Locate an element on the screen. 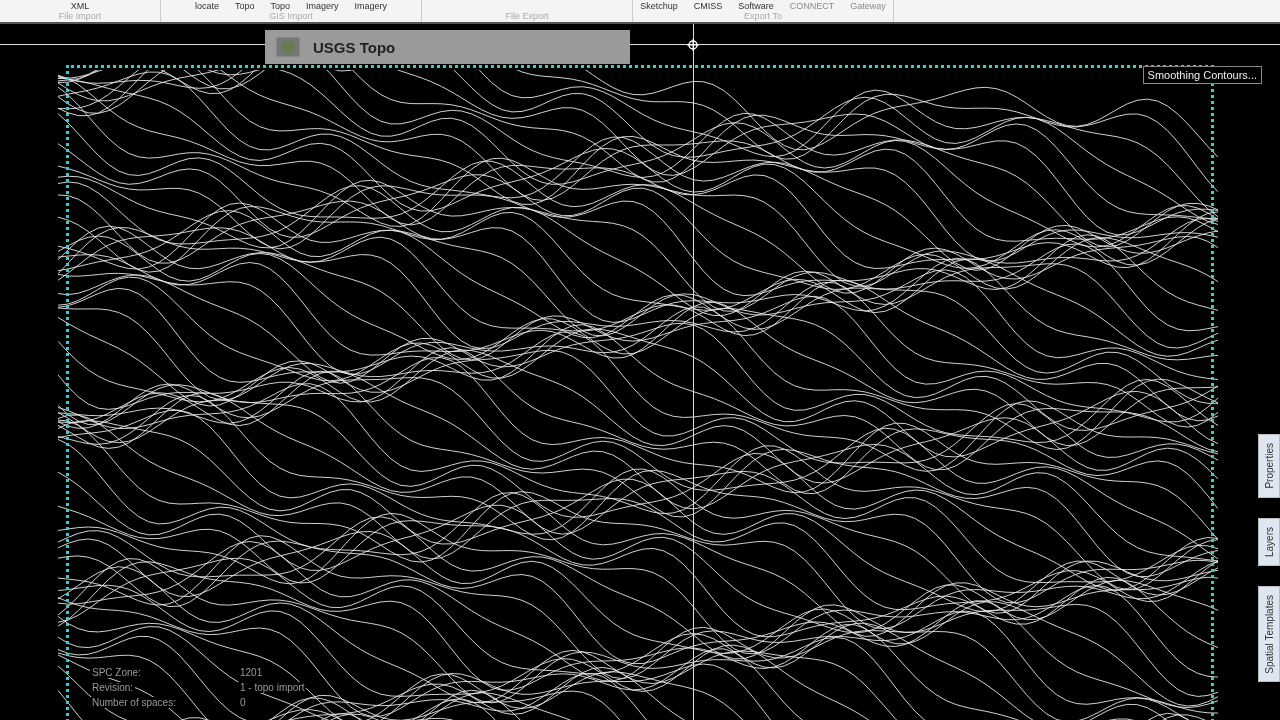 Image resolution: width=1280 pixels, height=720 pixels. group-label: GIS Import is located at coordinates (291, 16).